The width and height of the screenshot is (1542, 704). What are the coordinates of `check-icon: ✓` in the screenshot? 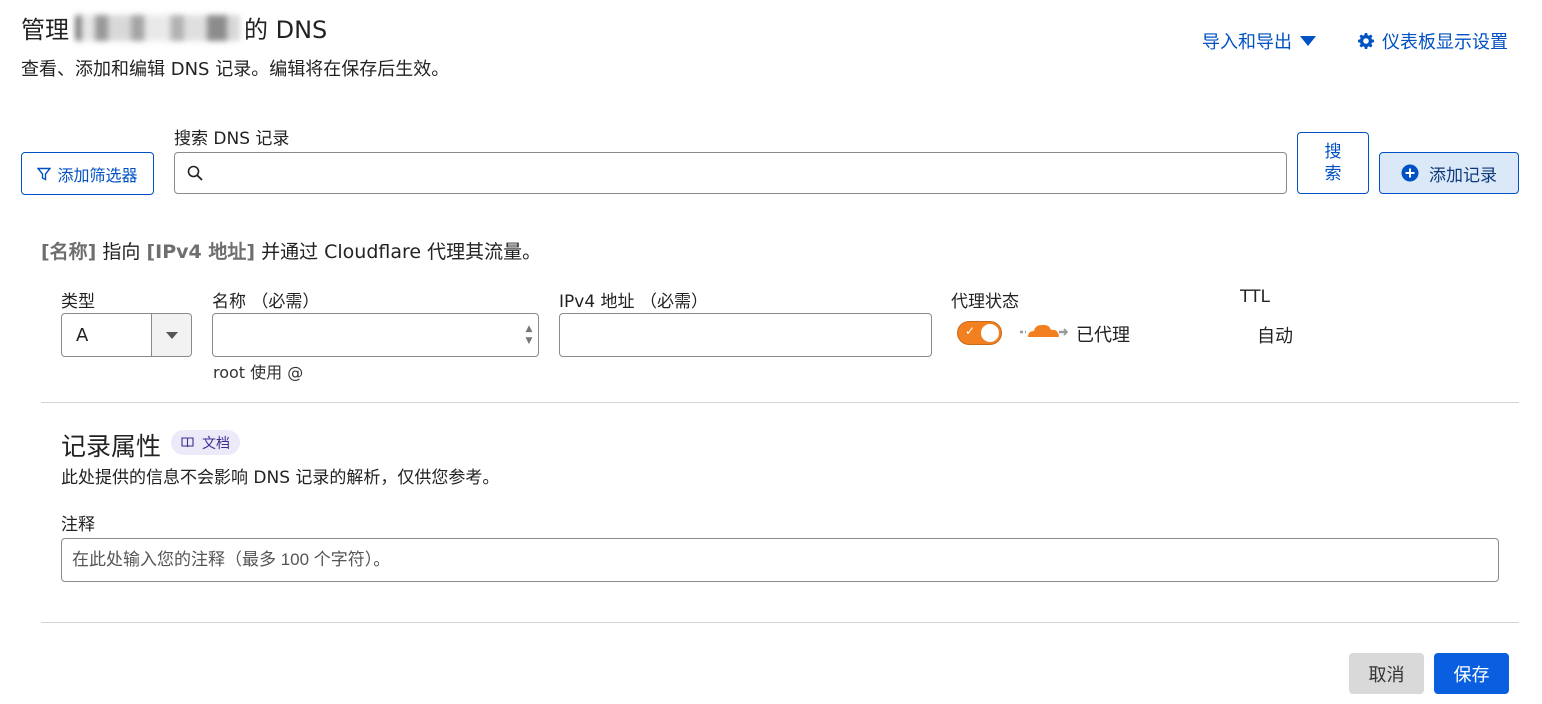 It's located at (970, 331).